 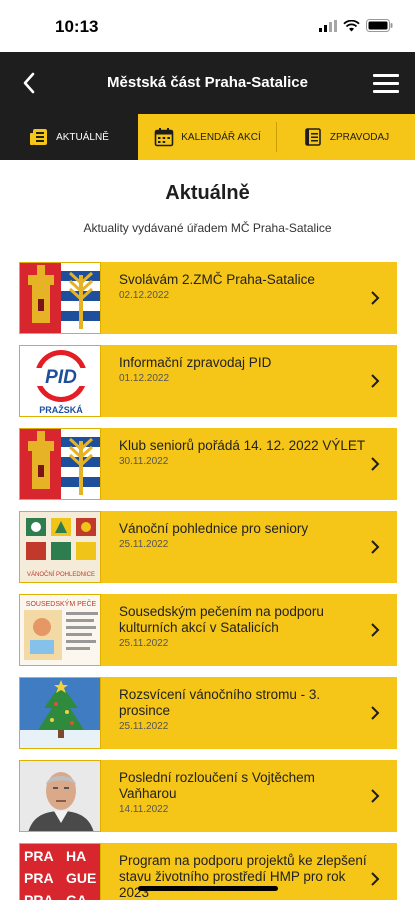 I want to click on praha-logo-image: PRA HA PRA GUE PRA GA, so click(x=60, y=871).